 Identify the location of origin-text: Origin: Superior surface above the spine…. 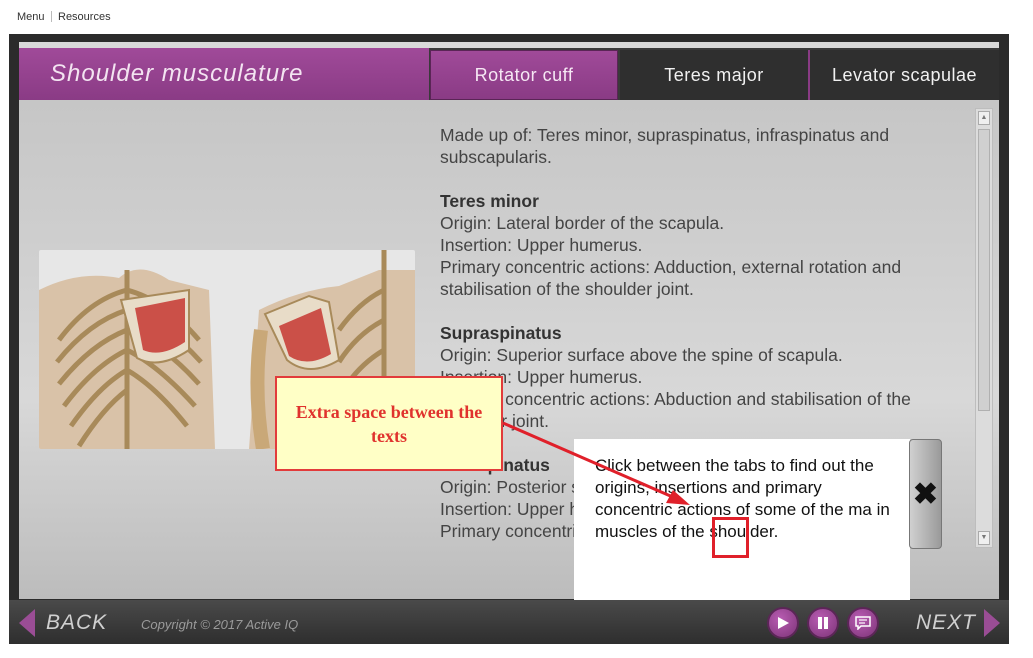
(641, 355).